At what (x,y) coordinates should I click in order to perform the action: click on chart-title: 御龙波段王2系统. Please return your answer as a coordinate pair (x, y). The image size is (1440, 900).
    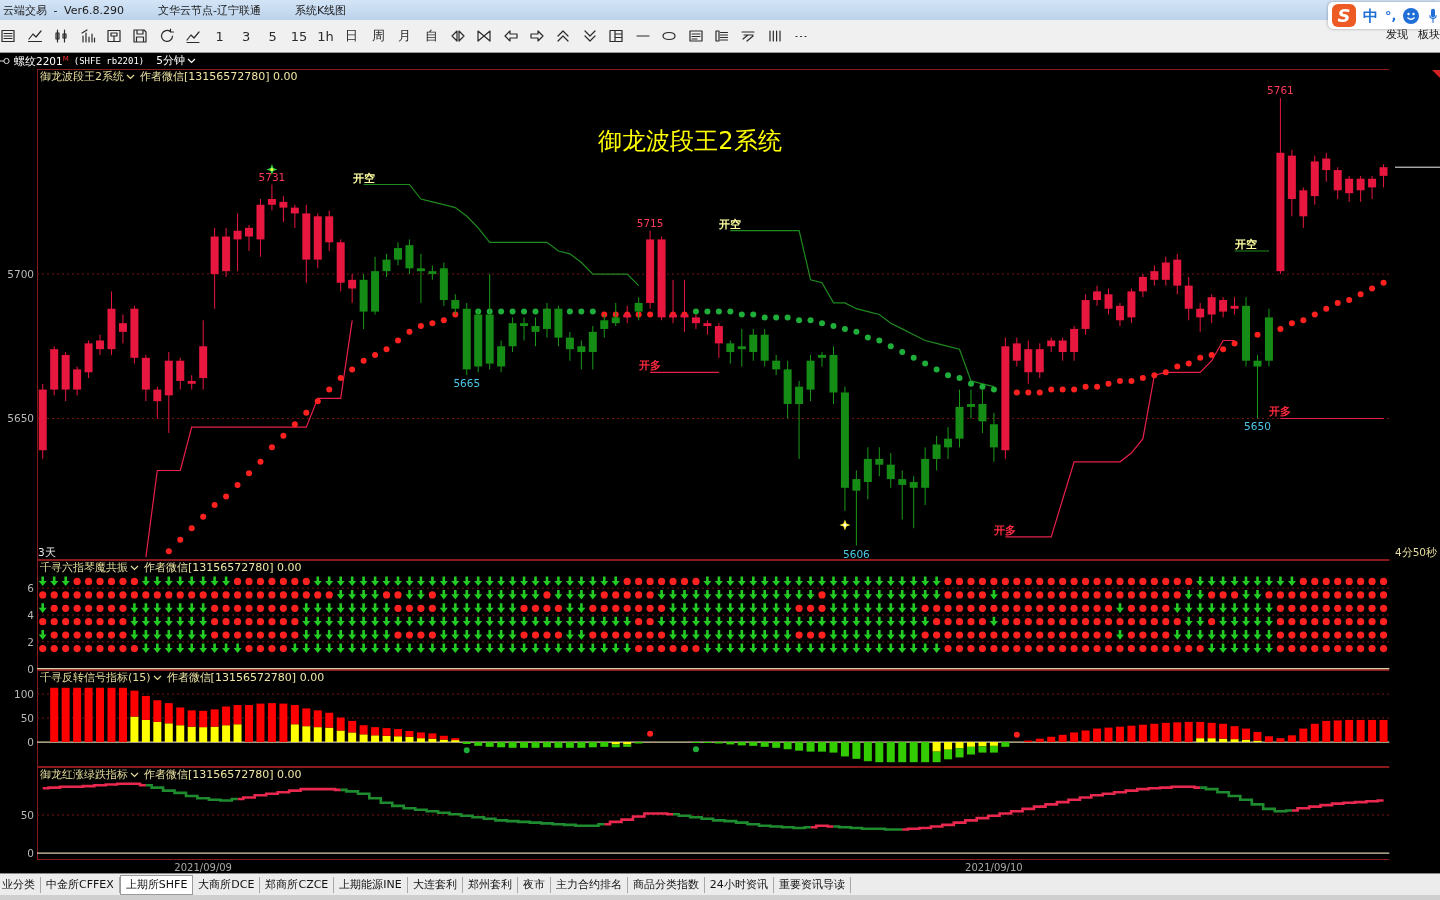
    Looking at the image, I should click on (690, 141).